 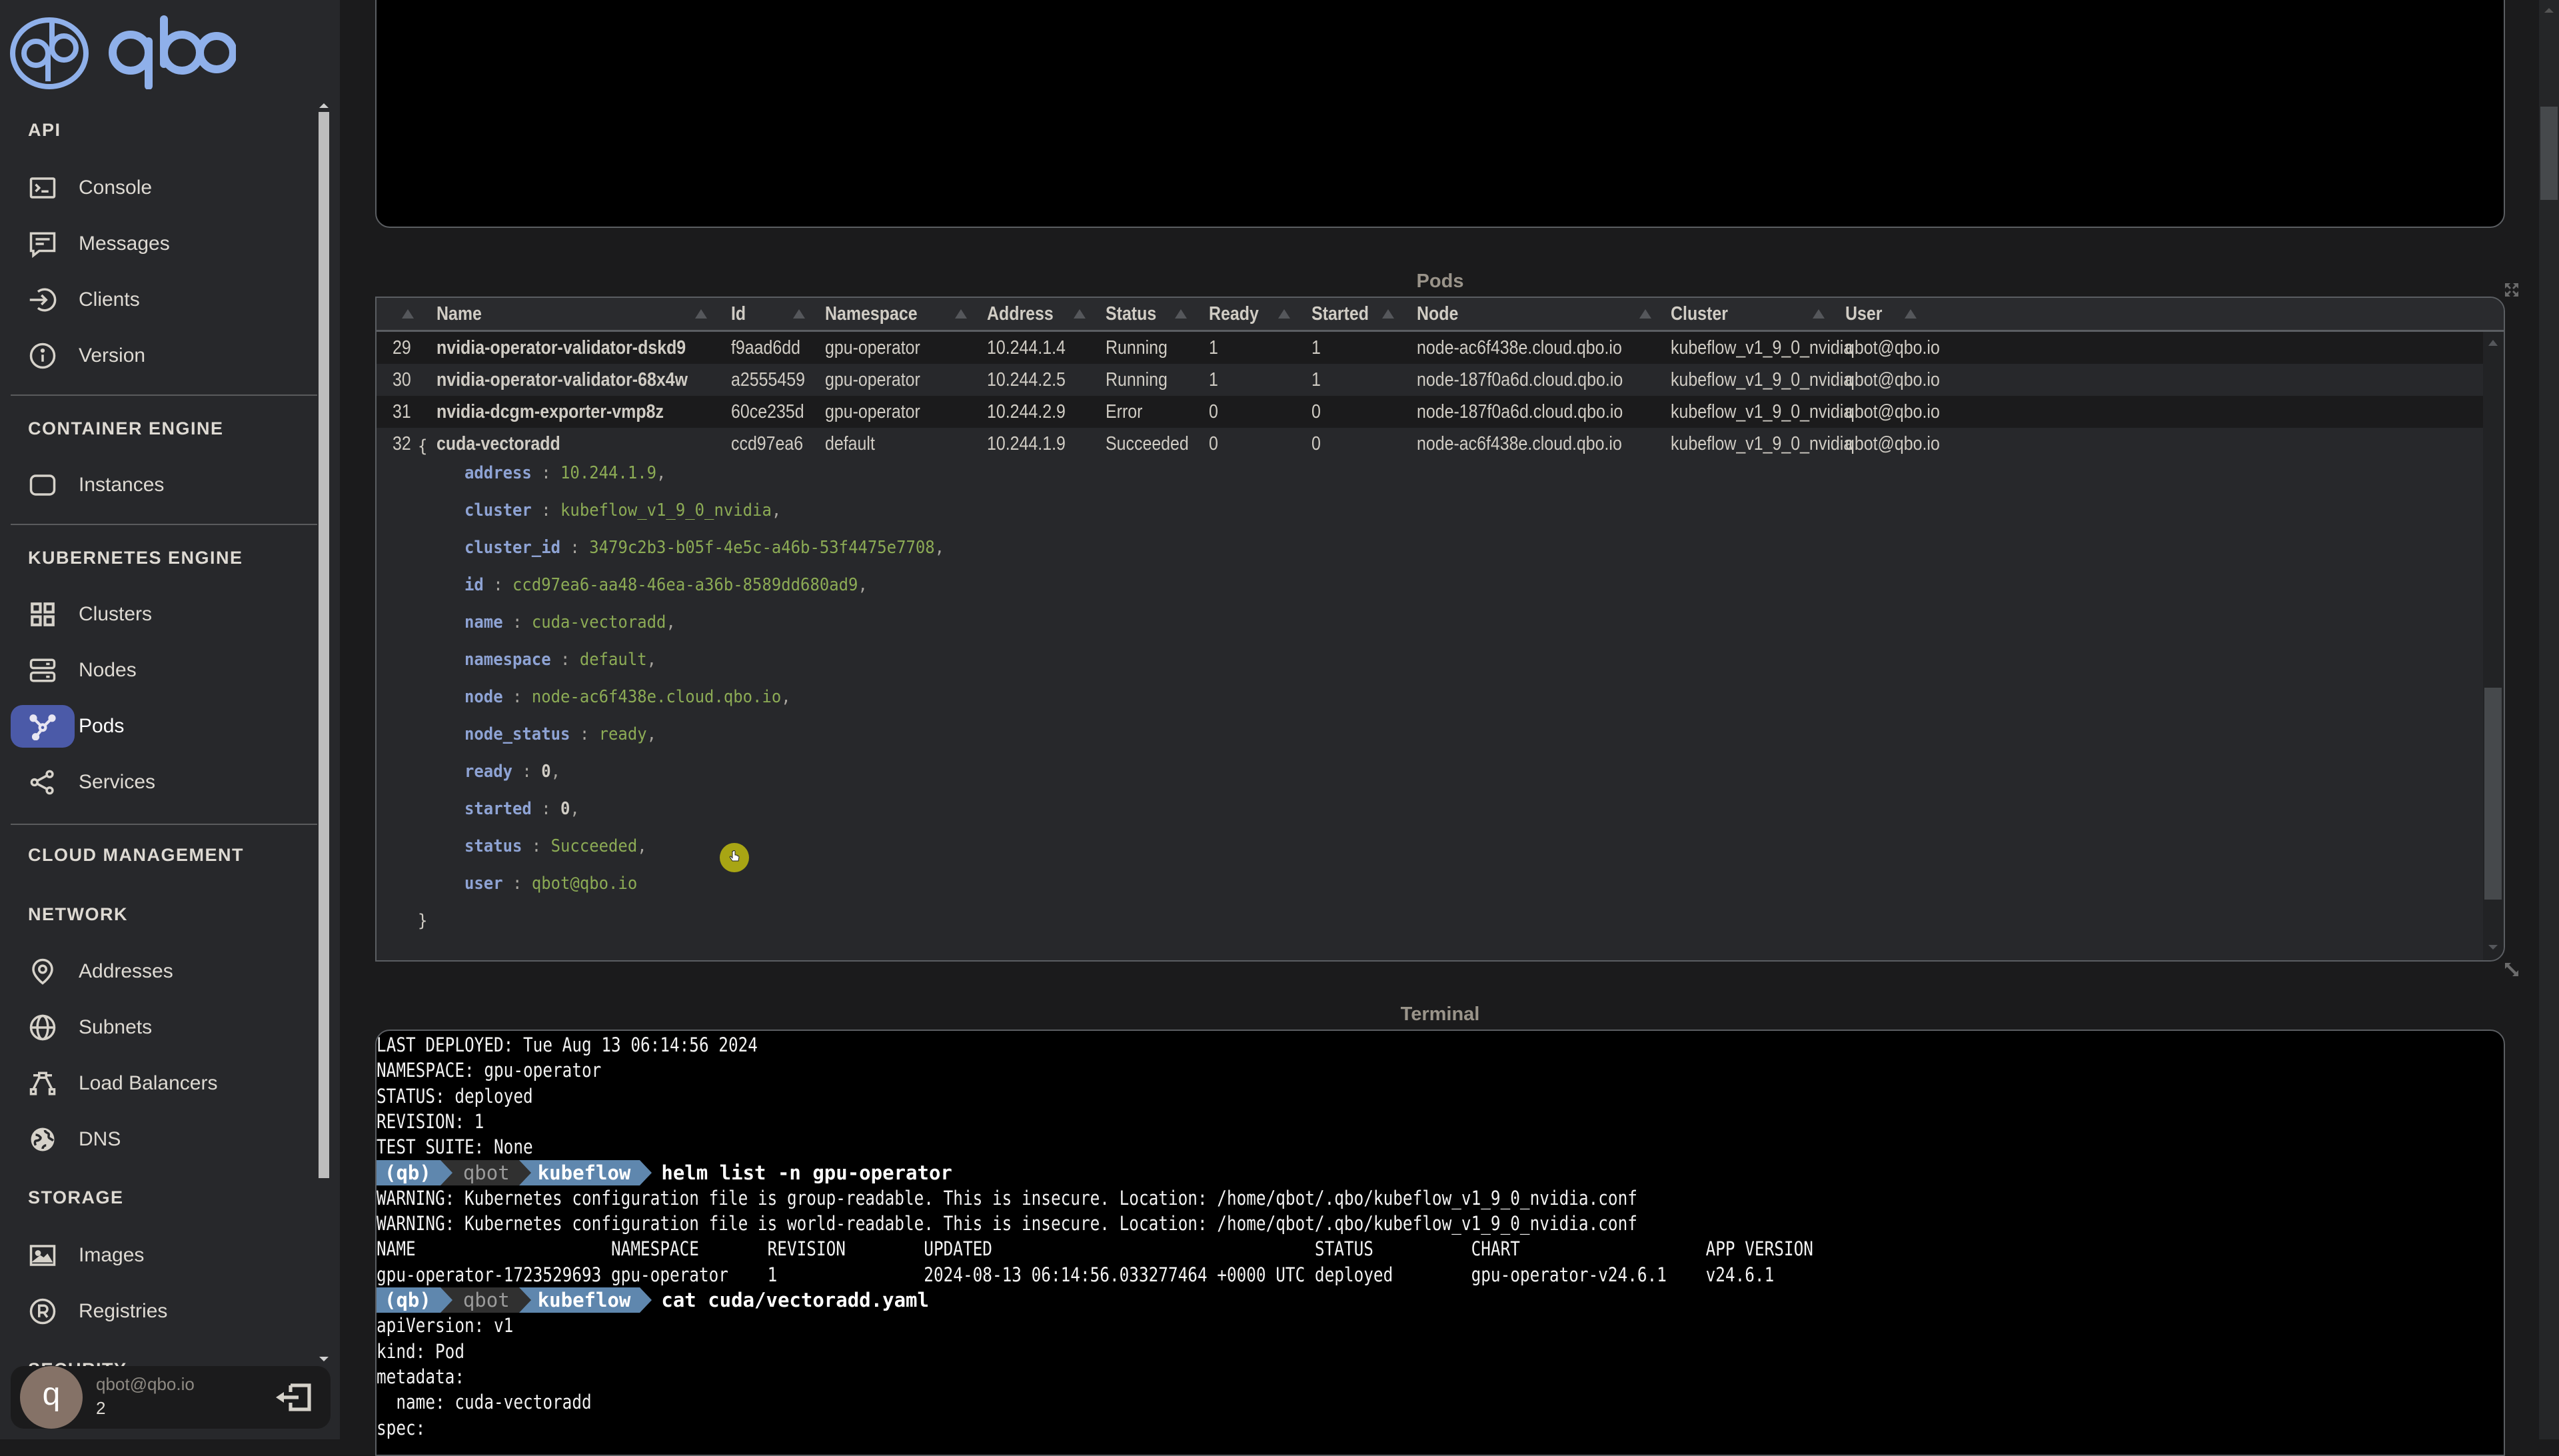 I want to click on sidebar-item-addresses: Addresses, so click(x=164, y=971).